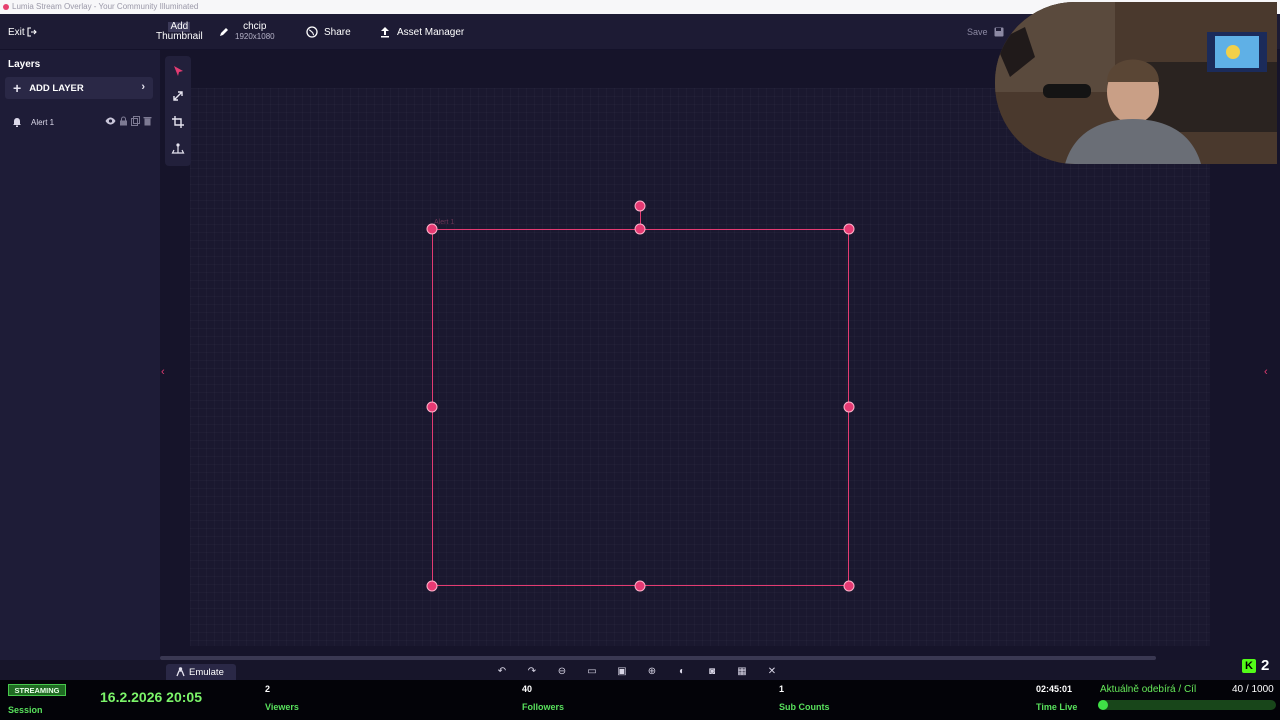  I want to click on asset-manager-button: Asset Manager, so click(422, 32).